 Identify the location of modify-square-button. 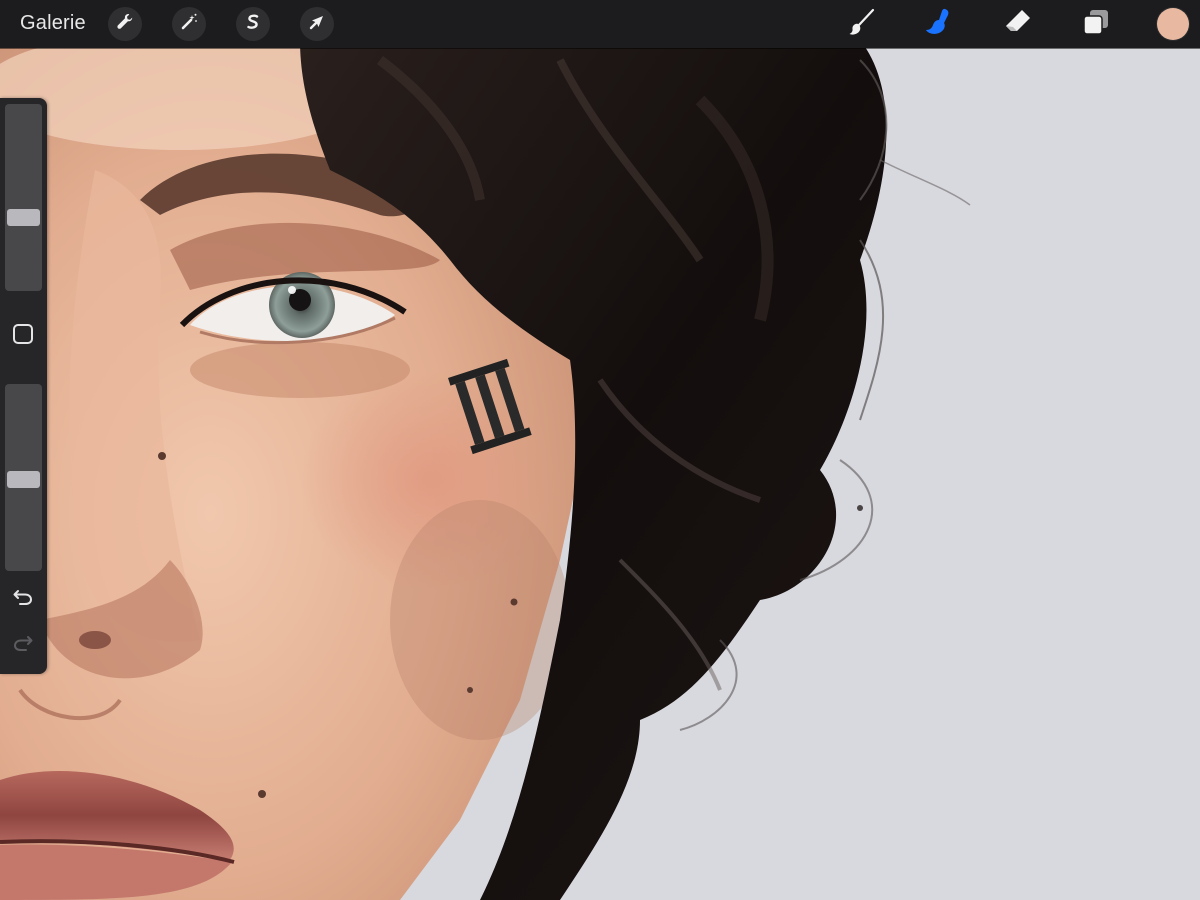
(23, 336).